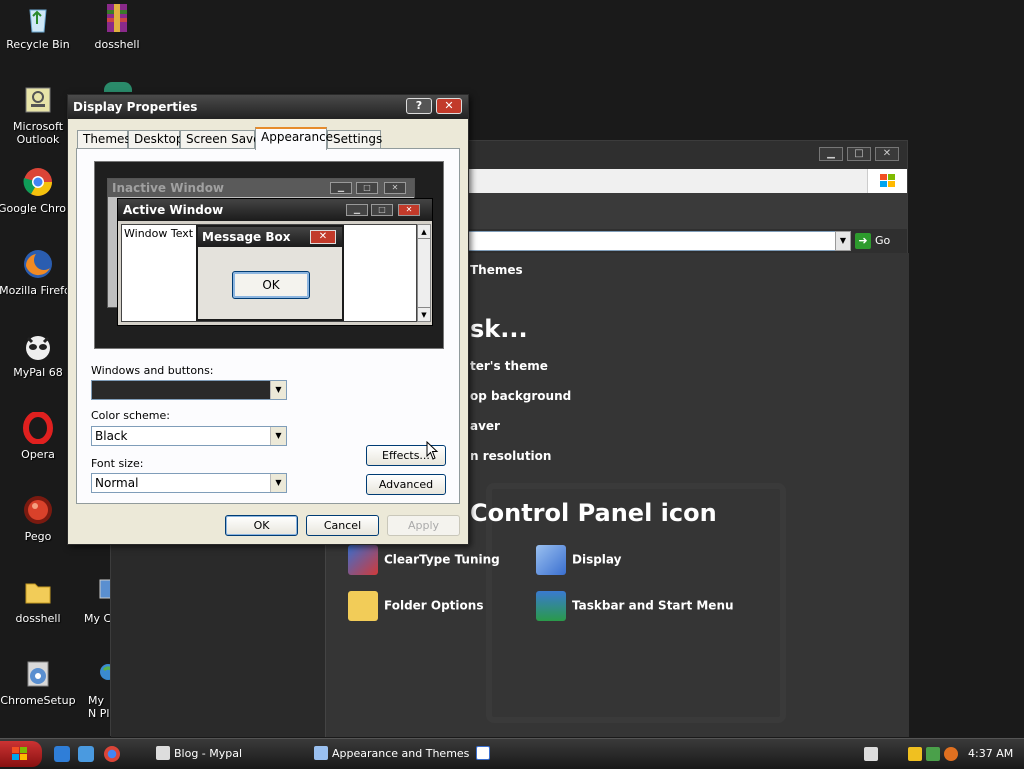  I want to click on task-link: n resolution, so click(510, 456).